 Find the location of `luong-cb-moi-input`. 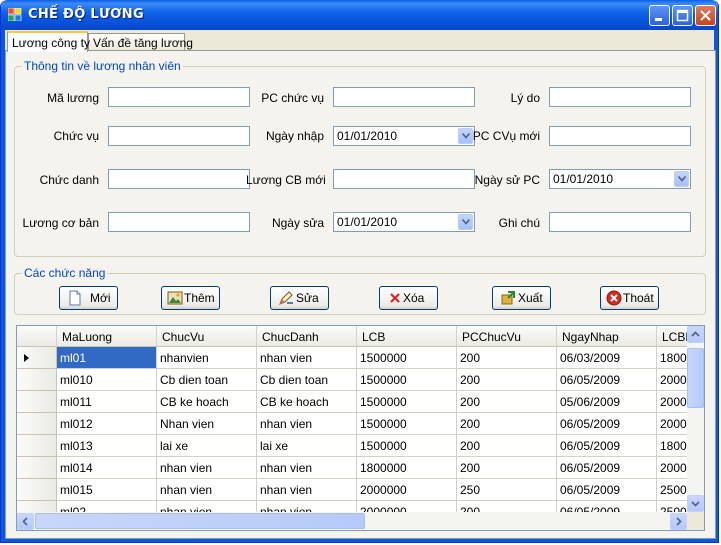

luong-cb-moi-input is located at coordinates (404, 179).